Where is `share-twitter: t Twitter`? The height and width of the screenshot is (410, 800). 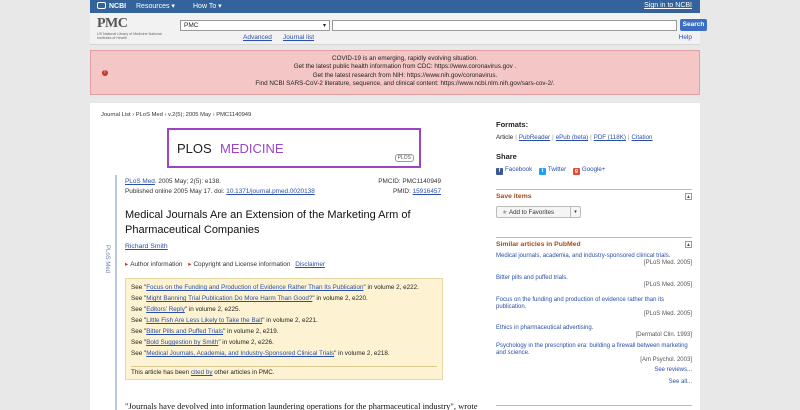
share-twitter: t Twitter is located at coordinates (552, 170).